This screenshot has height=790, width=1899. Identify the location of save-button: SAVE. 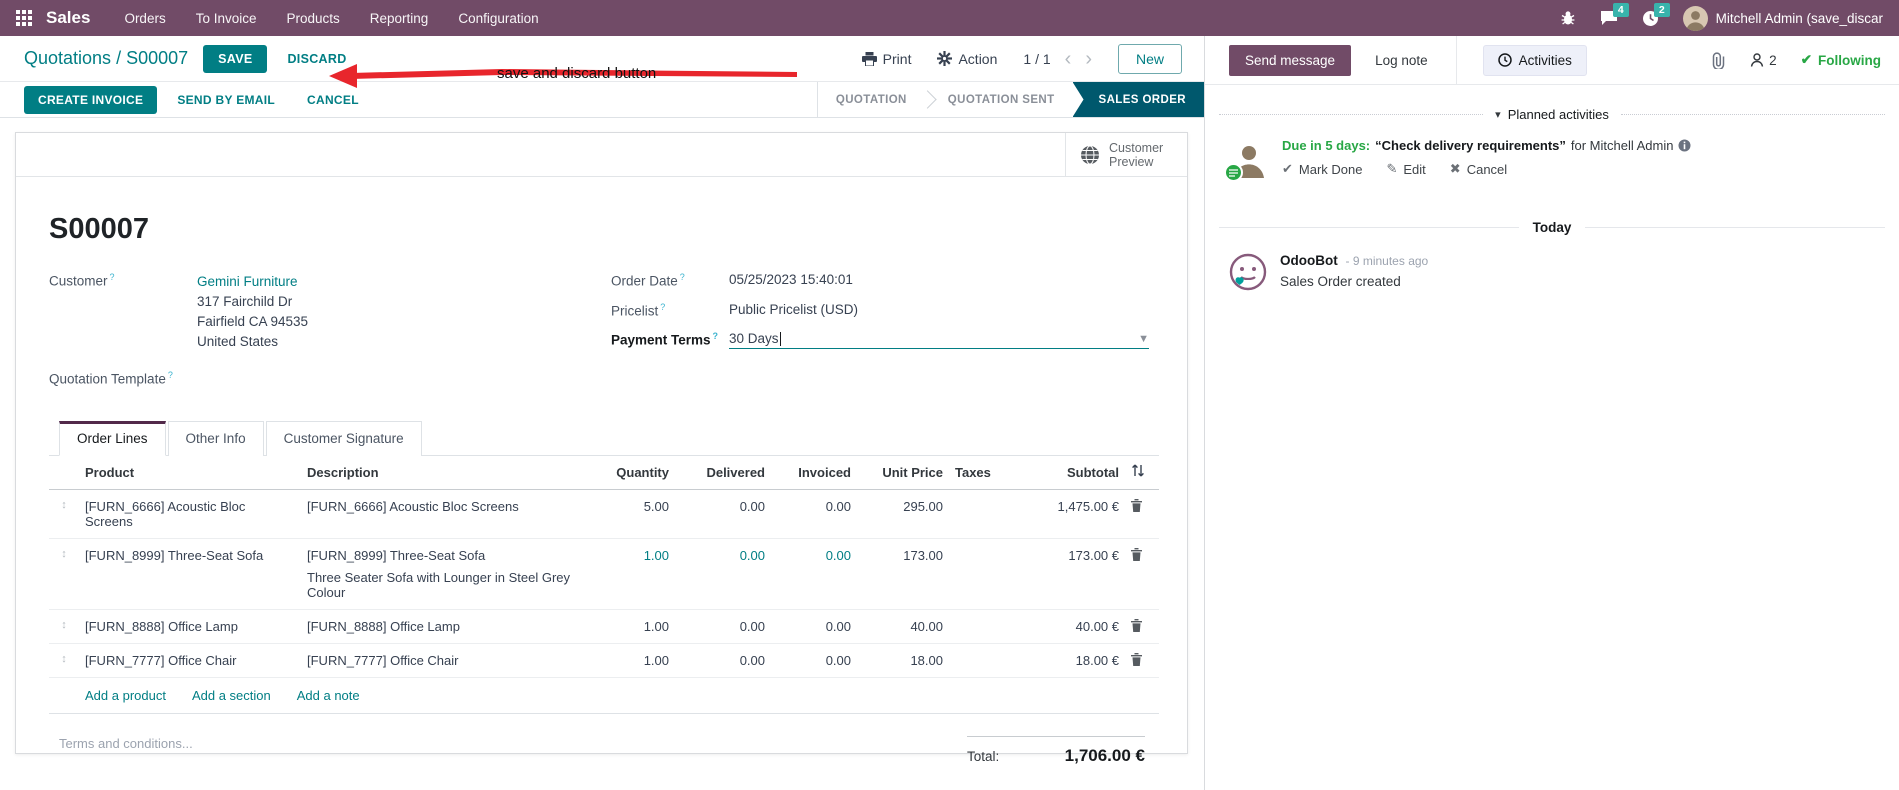
(235, 58).